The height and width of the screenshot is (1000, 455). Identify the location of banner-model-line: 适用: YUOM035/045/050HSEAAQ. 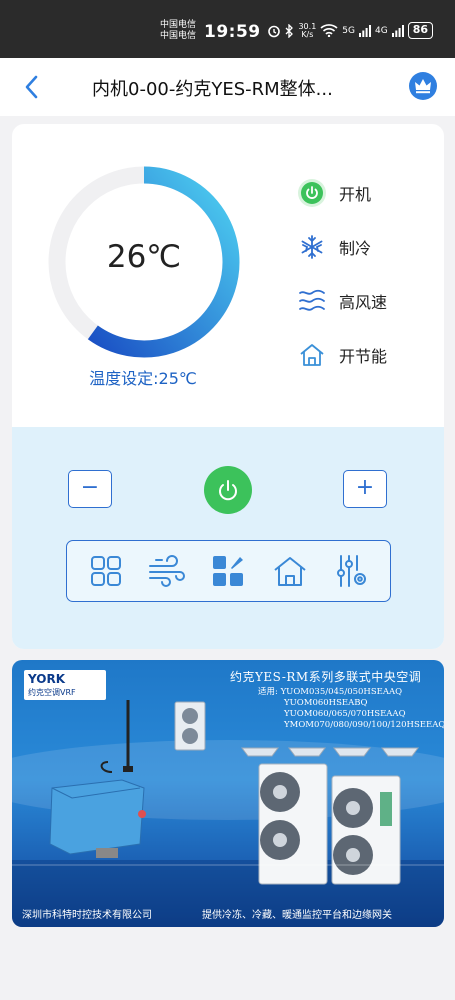
(330, 692).